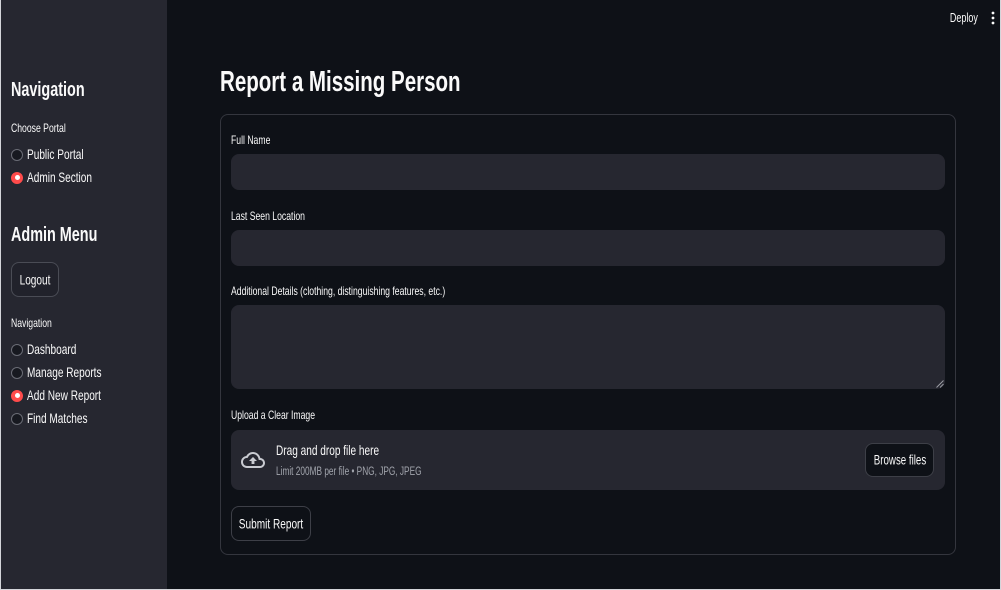 This screenshot has width=1001, height=590. I want to click on dropzone-instructions: Drag and drop file here, so click(328, 450).